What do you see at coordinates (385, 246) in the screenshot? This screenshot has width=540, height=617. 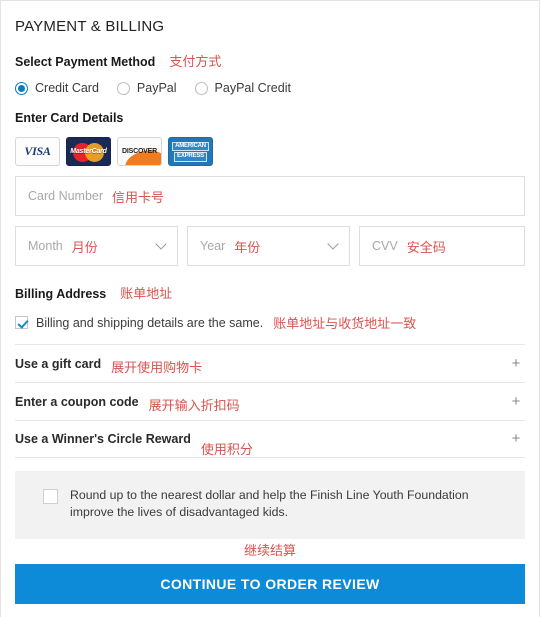 I see `cvv-placeholder: CVV` at bounding box center [385, 246].